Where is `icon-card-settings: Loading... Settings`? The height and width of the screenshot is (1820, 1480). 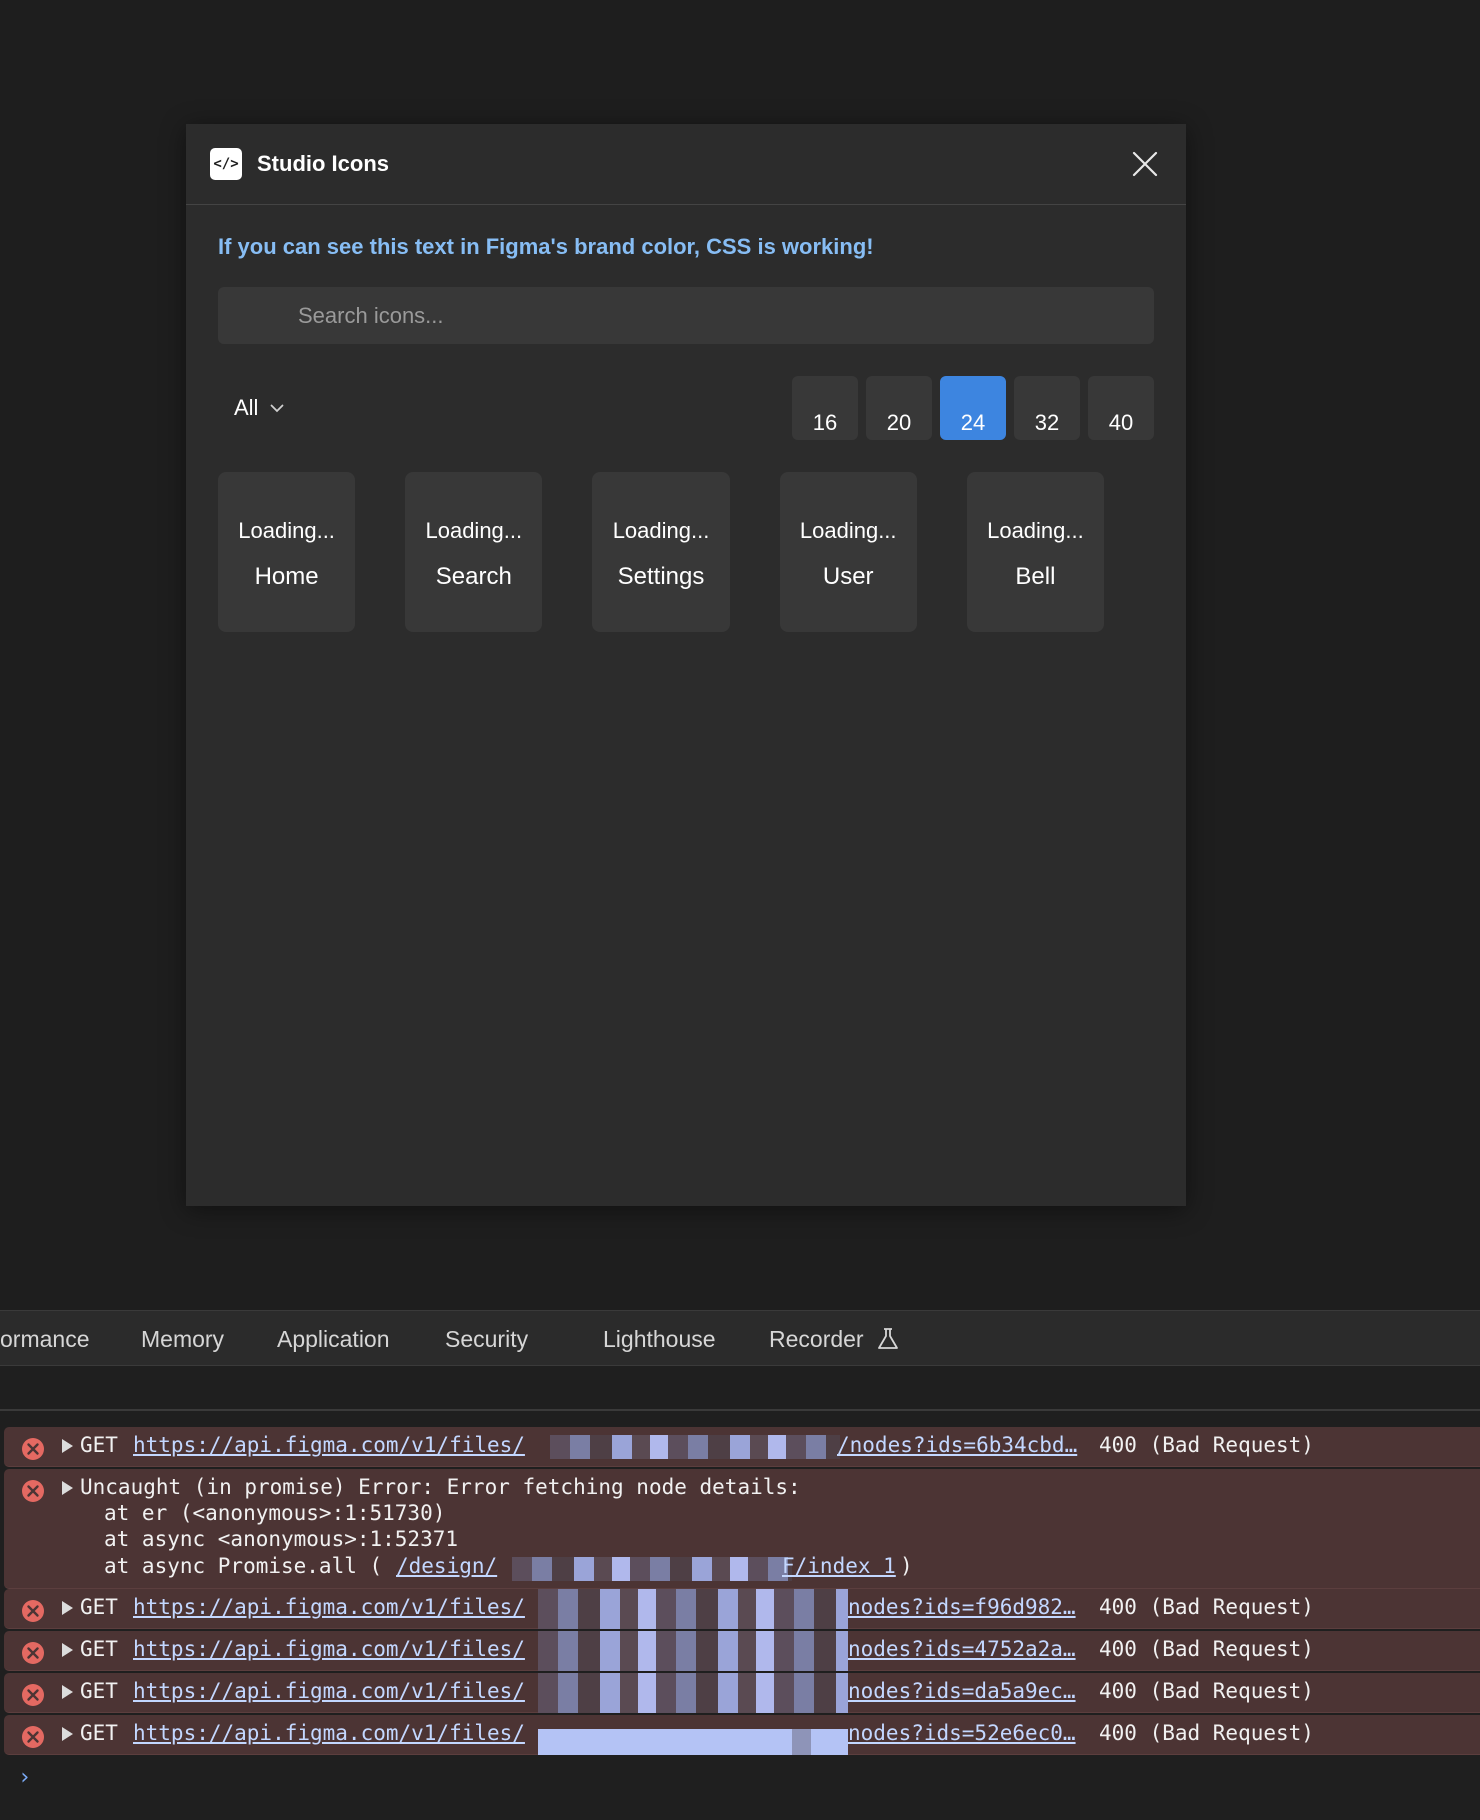
icon-card-settings: Loading... Settings is located at coordinates (661, 552).